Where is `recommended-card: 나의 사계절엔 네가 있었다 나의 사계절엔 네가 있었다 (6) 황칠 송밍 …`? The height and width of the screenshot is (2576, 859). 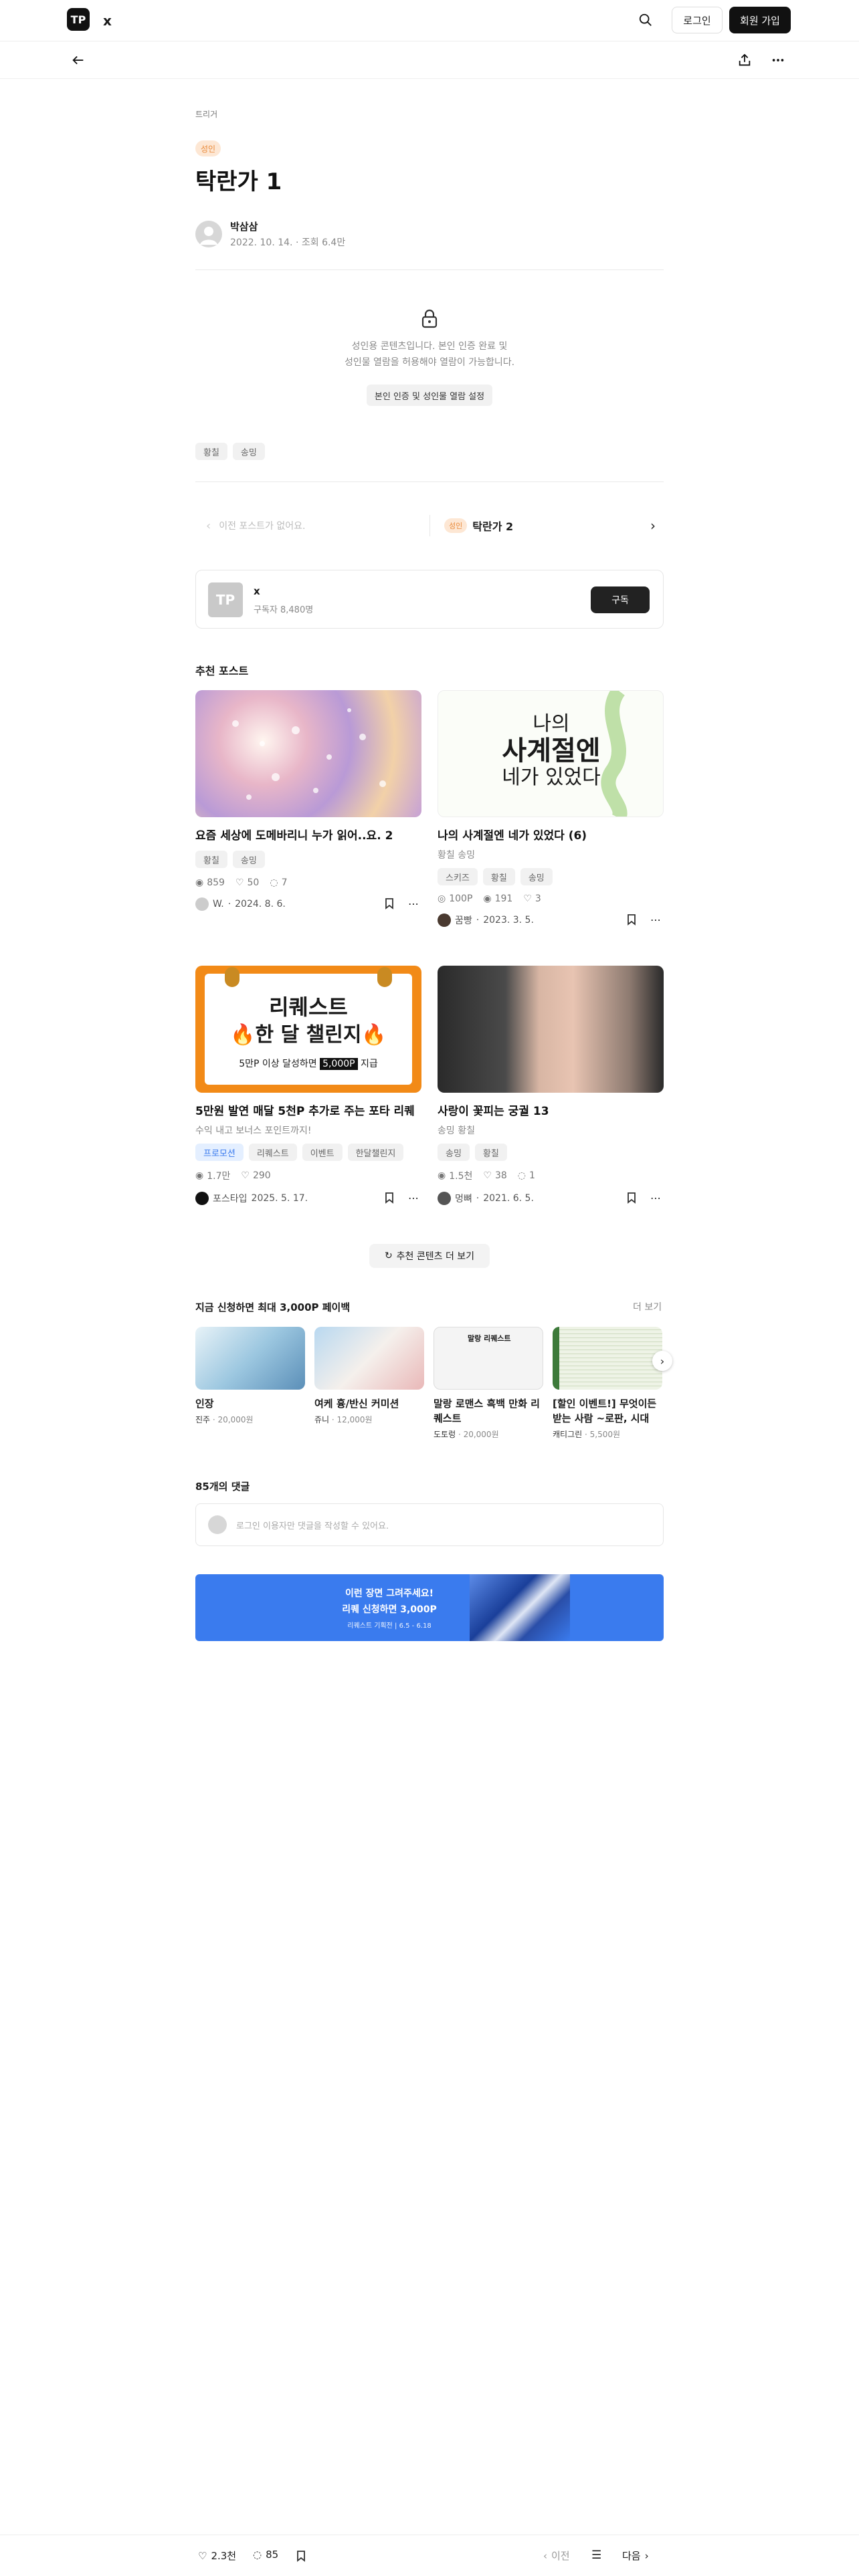
recommended-card: 나의 사계절엔 네가 있었다 나의 사계절엔 네가 있었다 (6) 황칠 송밍 … is located at coordinates (551, 809).